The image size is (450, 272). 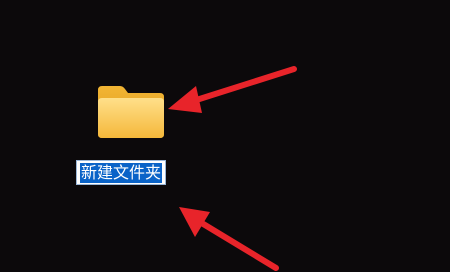 I want to click on new-folder-item: 新建文件夹, so click(x=135, y=135).